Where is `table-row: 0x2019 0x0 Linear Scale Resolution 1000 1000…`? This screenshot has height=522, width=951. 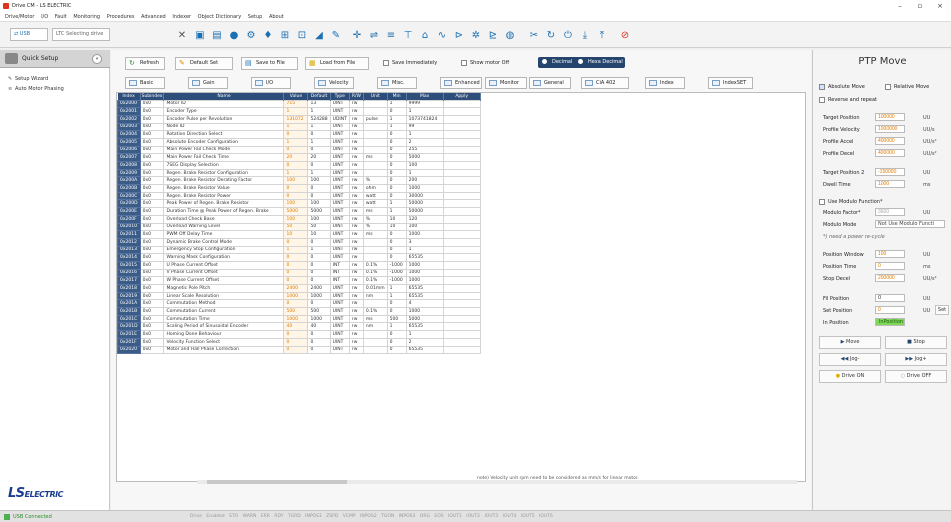 table-row: 0x2019 0x0 Linear Scale Resolution 1000 1000… is located at coordinates (299, 296).